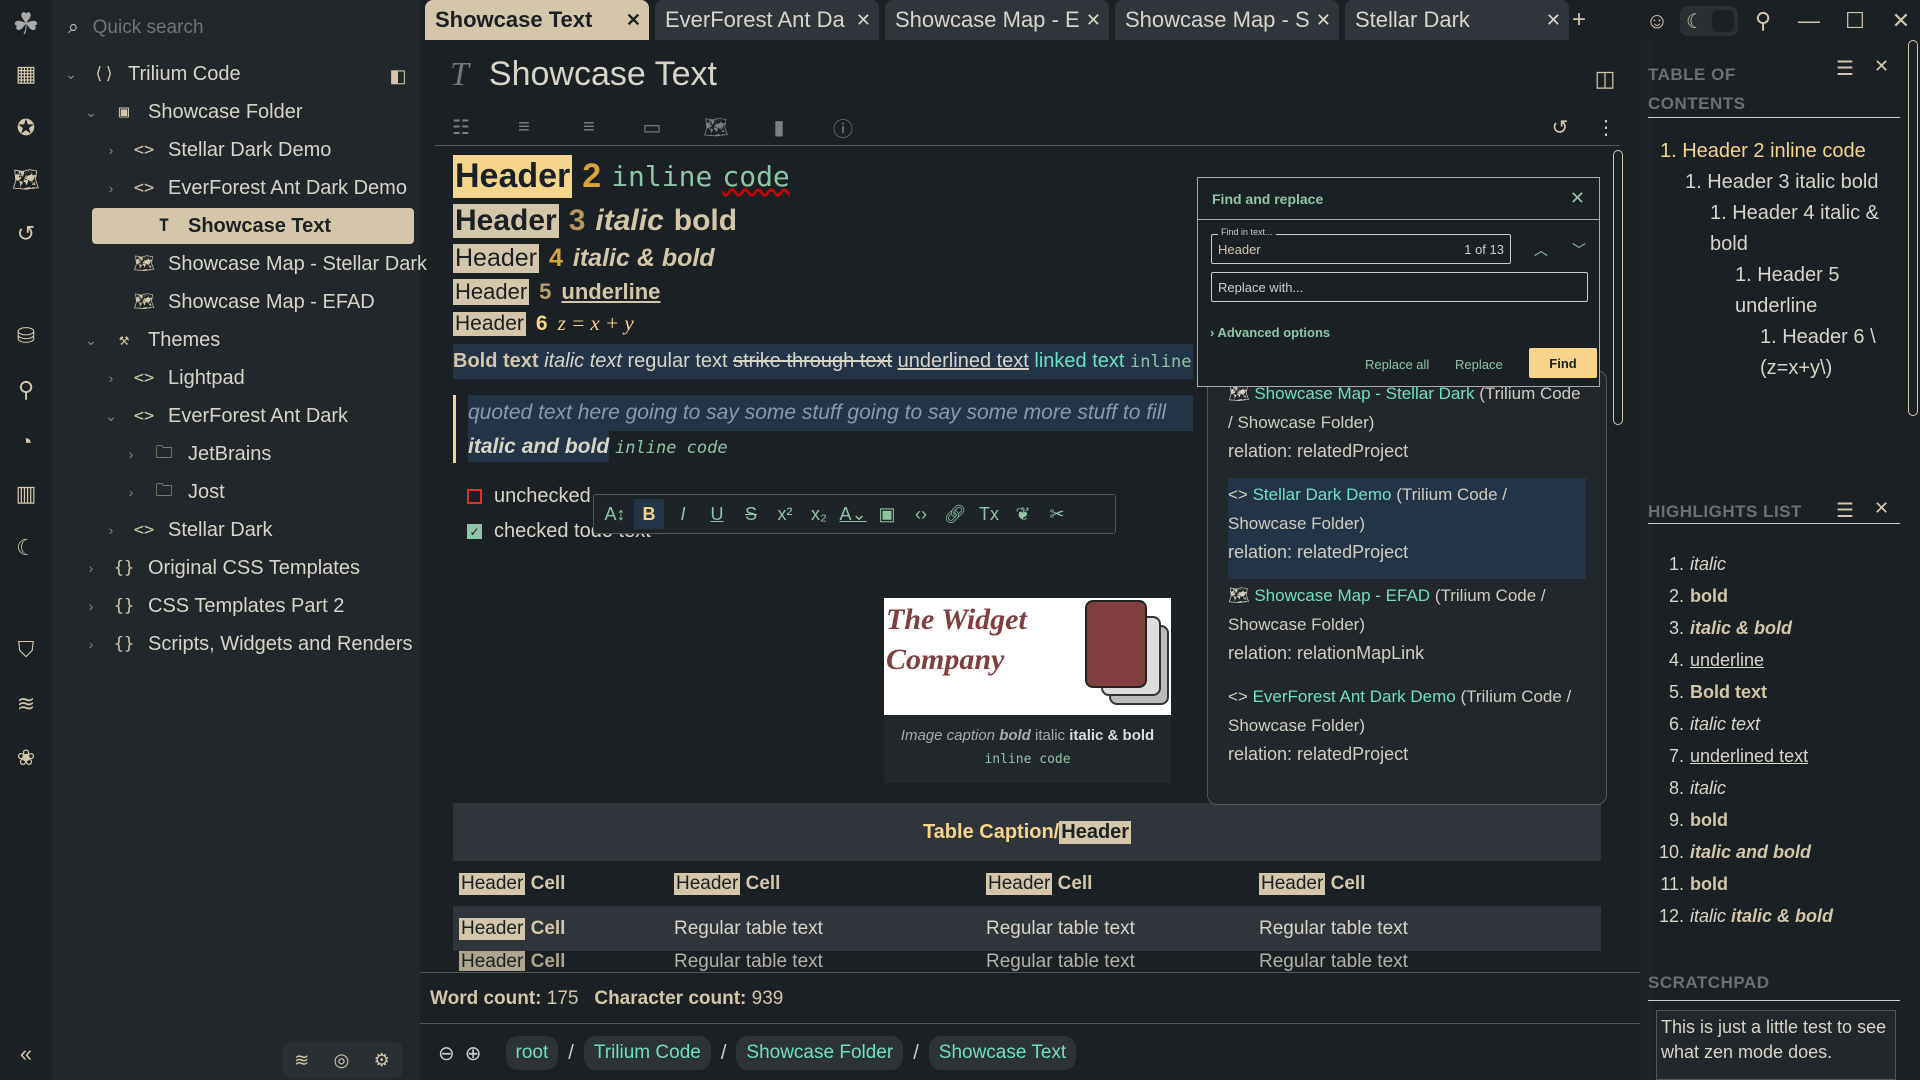  I want to click on new-tab-button: +, so click(1579, 20).